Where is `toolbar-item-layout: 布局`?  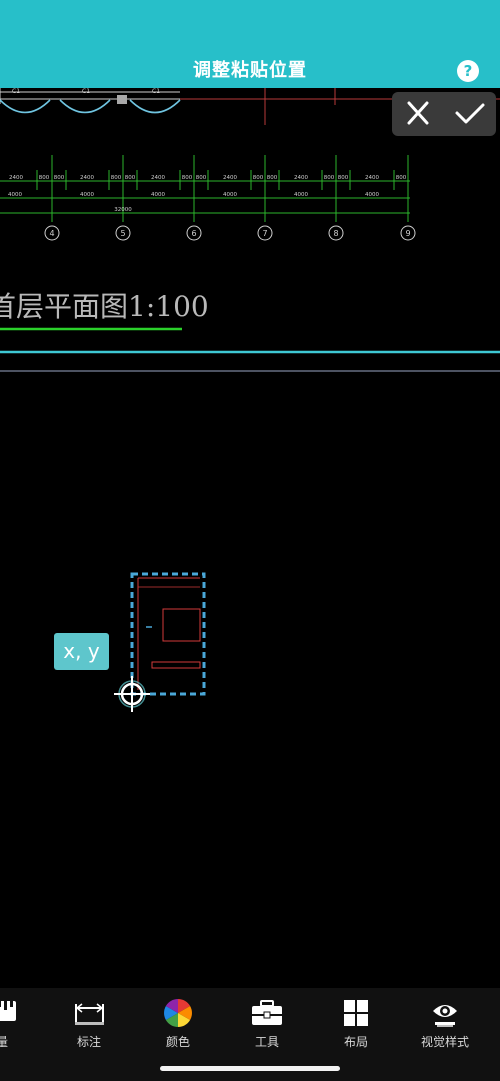
toolbar-item-layout: 布局 is located at coordinates (356, 1023).